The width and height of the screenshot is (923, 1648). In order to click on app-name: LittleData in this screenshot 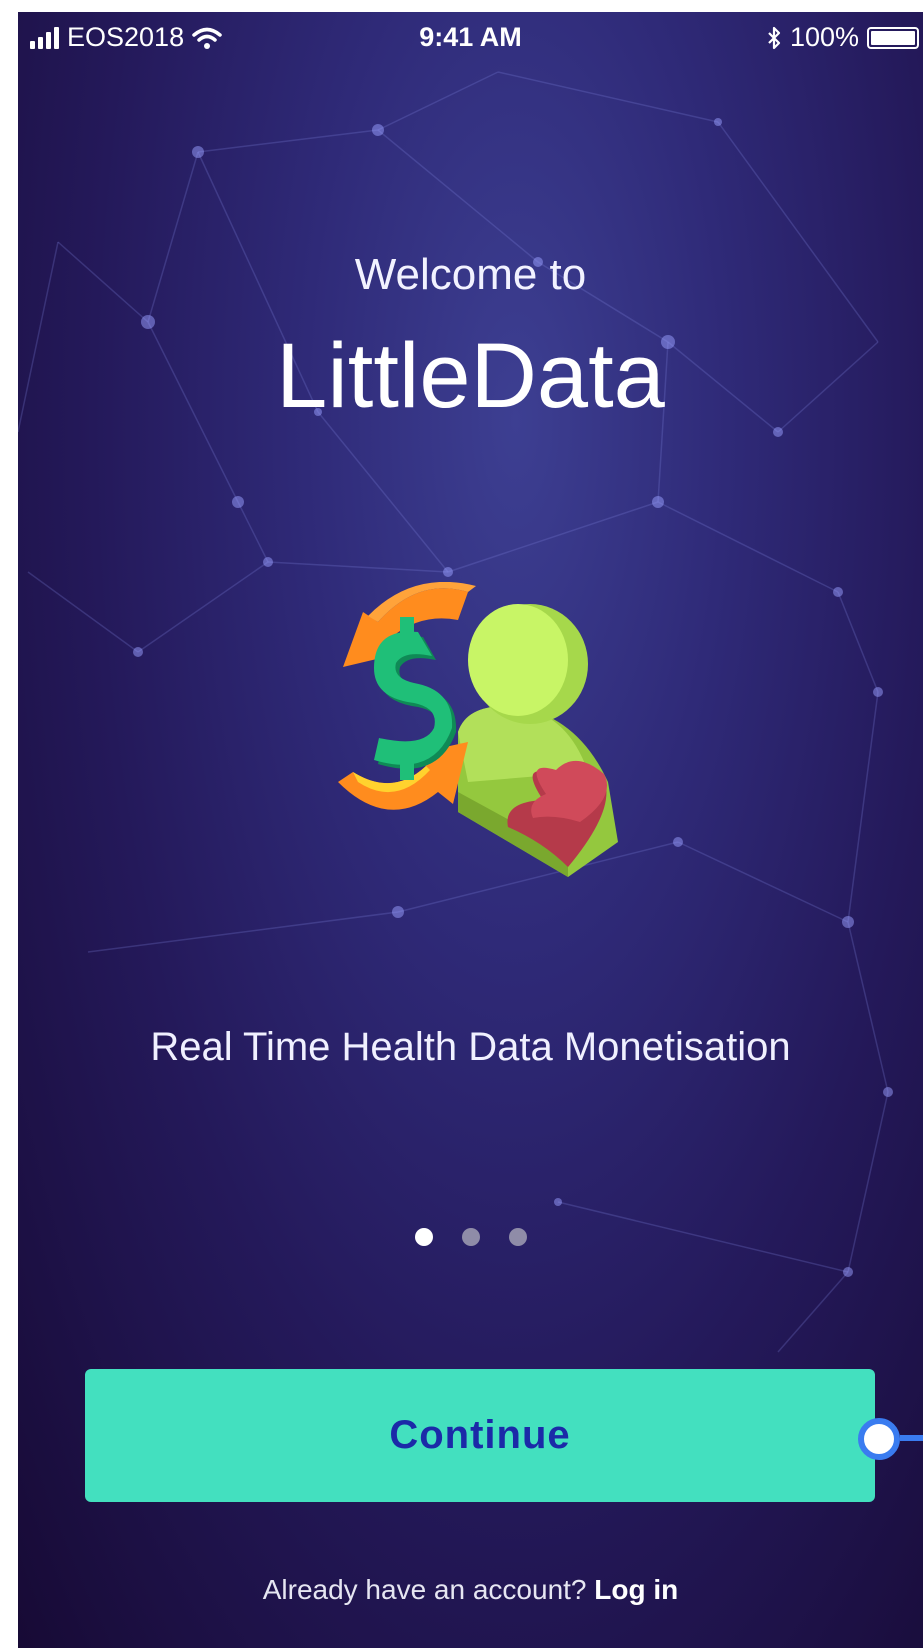, I will do `click(470, 376)`.